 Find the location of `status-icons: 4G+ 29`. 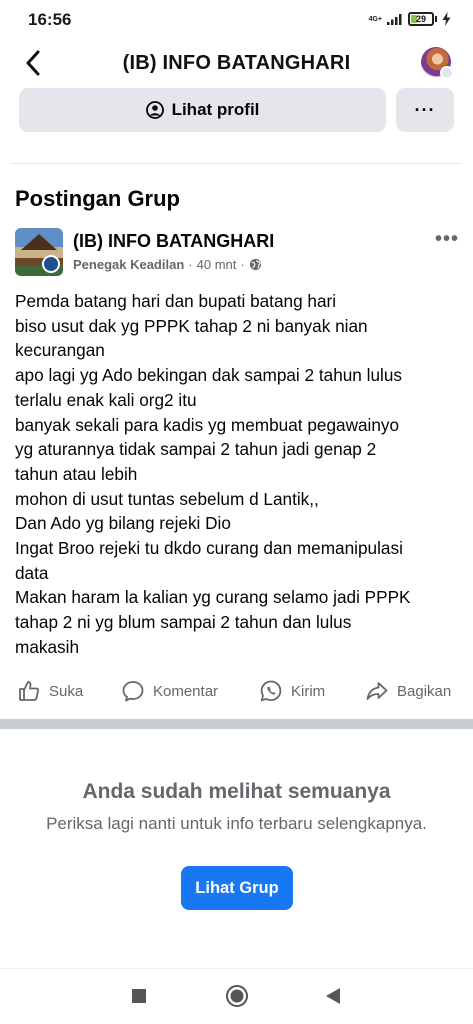

status-icons: 4G+ 29 is located at coordinates (410, 19).